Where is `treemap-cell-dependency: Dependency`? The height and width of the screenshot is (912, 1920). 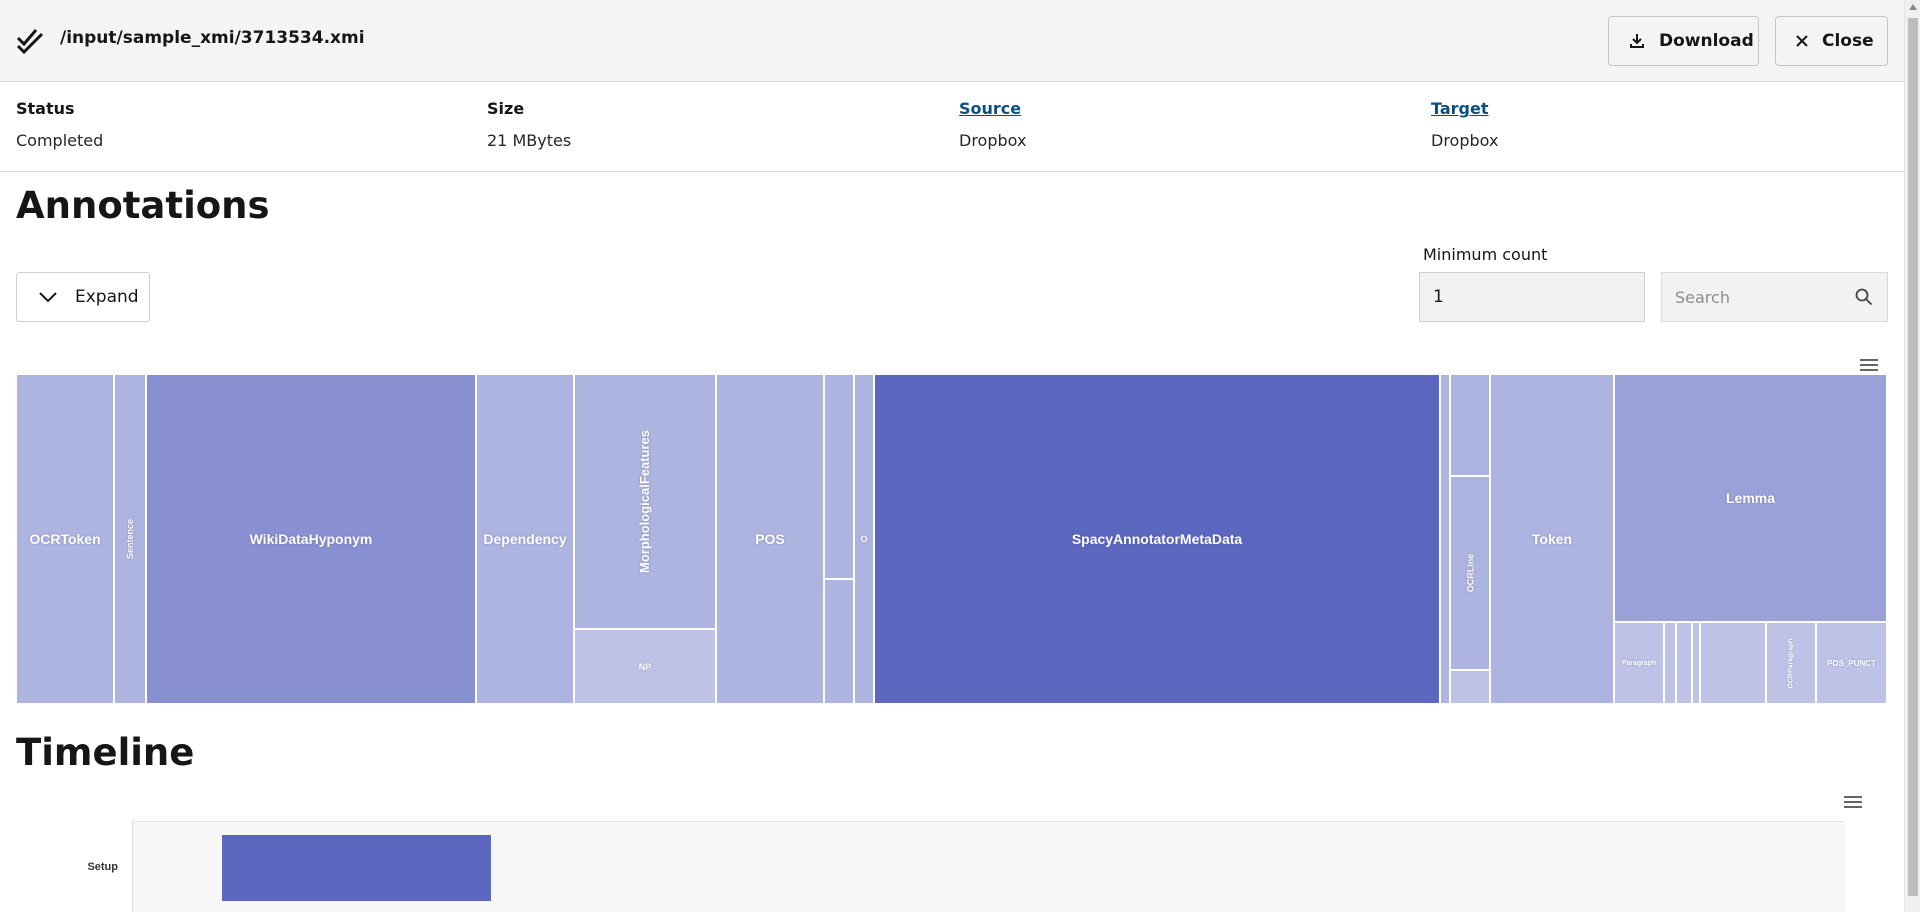
treemap-cell-dependency: Dependency is located at coordinates (525, 539).